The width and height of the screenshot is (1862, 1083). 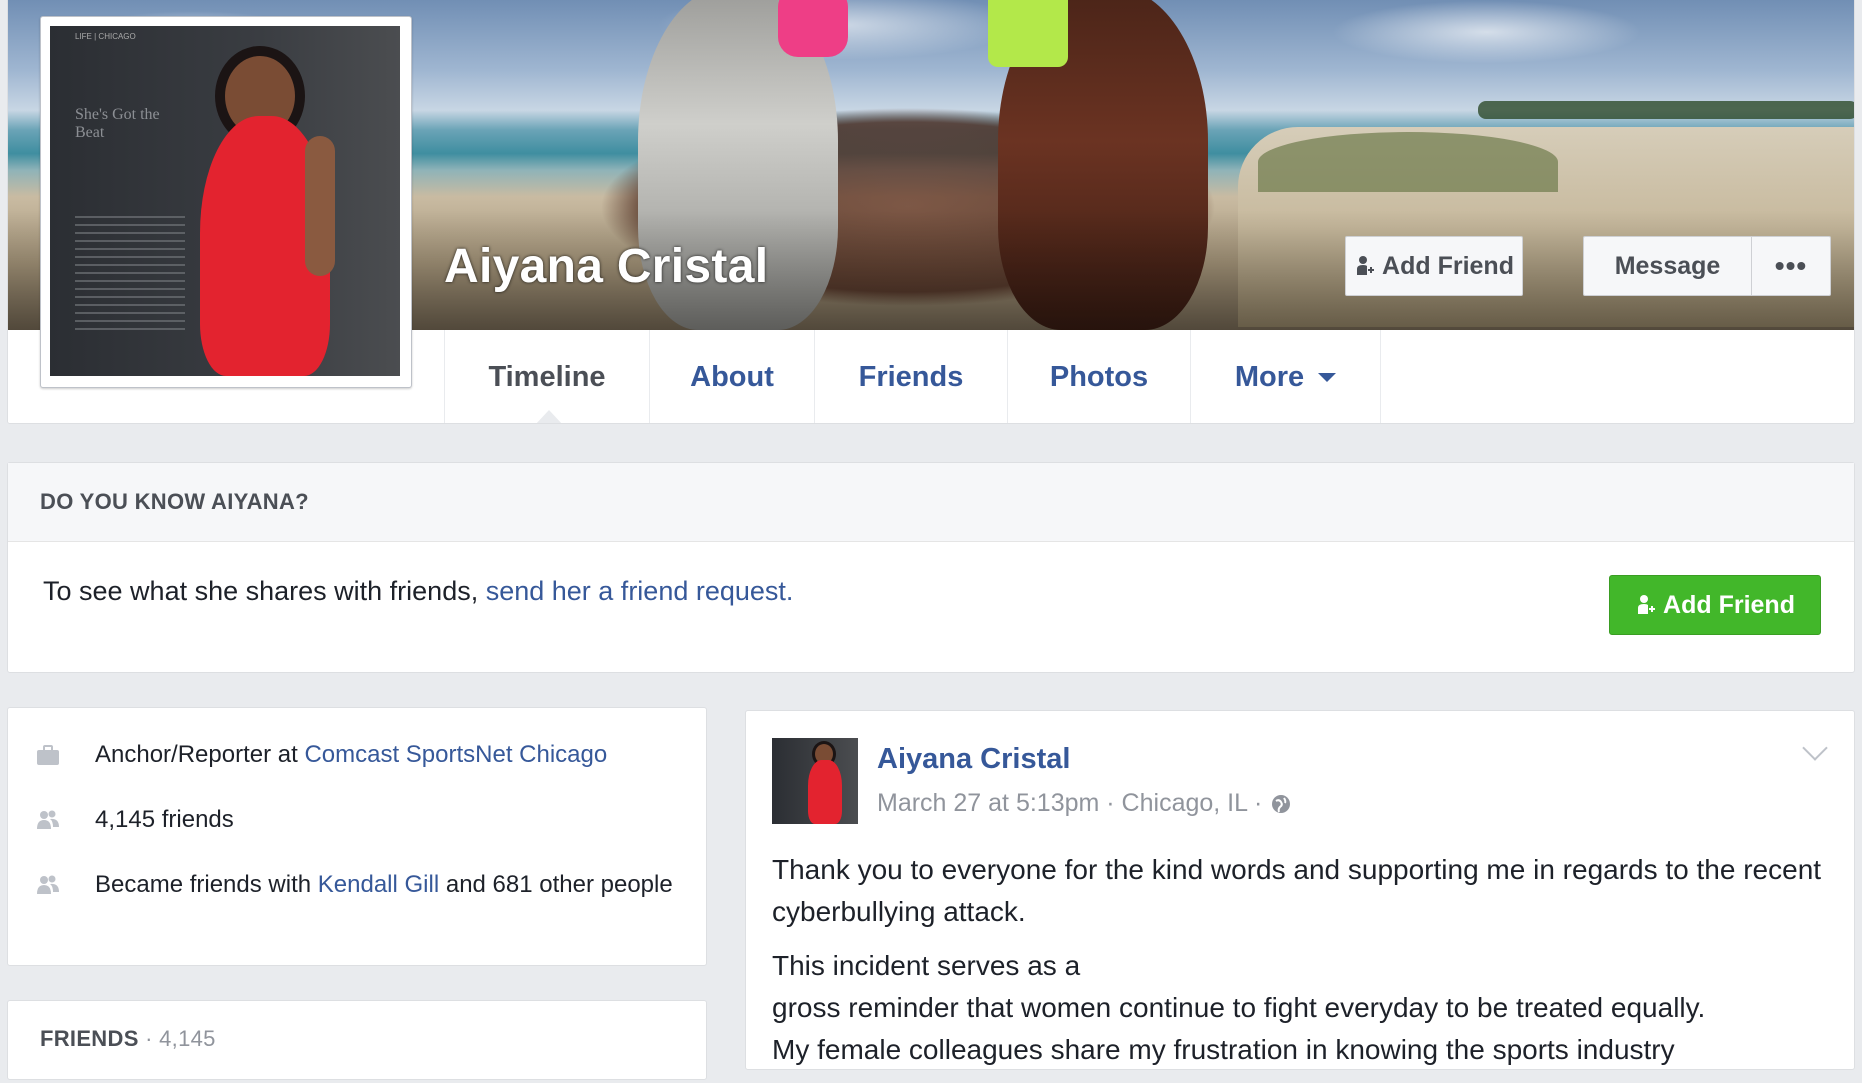 What do you see at coordinates (1281, 803) in the screenshot?
I see `globe-icon` at bounding box center [1281, 803].